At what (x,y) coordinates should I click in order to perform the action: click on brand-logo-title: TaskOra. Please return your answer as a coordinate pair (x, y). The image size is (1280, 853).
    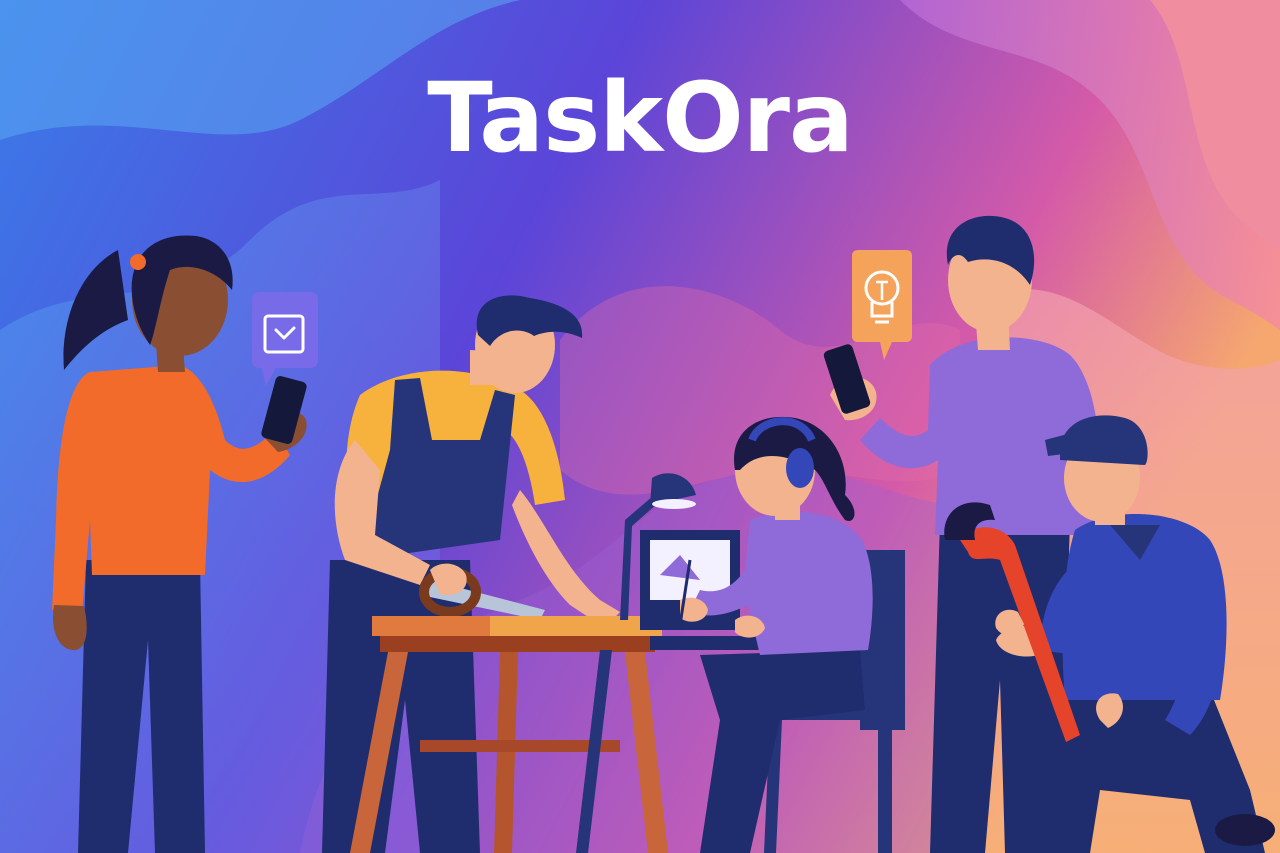
    Looking at the image, I should click on (640, 118).